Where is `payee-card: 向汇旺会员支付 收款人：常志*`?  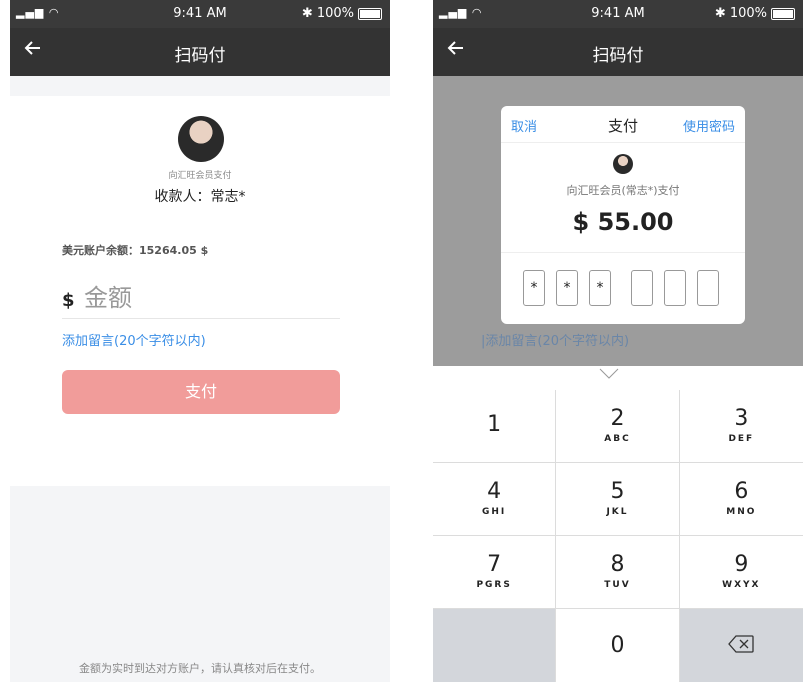
payee-card: 向汇旺会员支付 收款人：常志* is located at coordinates (200, 161).